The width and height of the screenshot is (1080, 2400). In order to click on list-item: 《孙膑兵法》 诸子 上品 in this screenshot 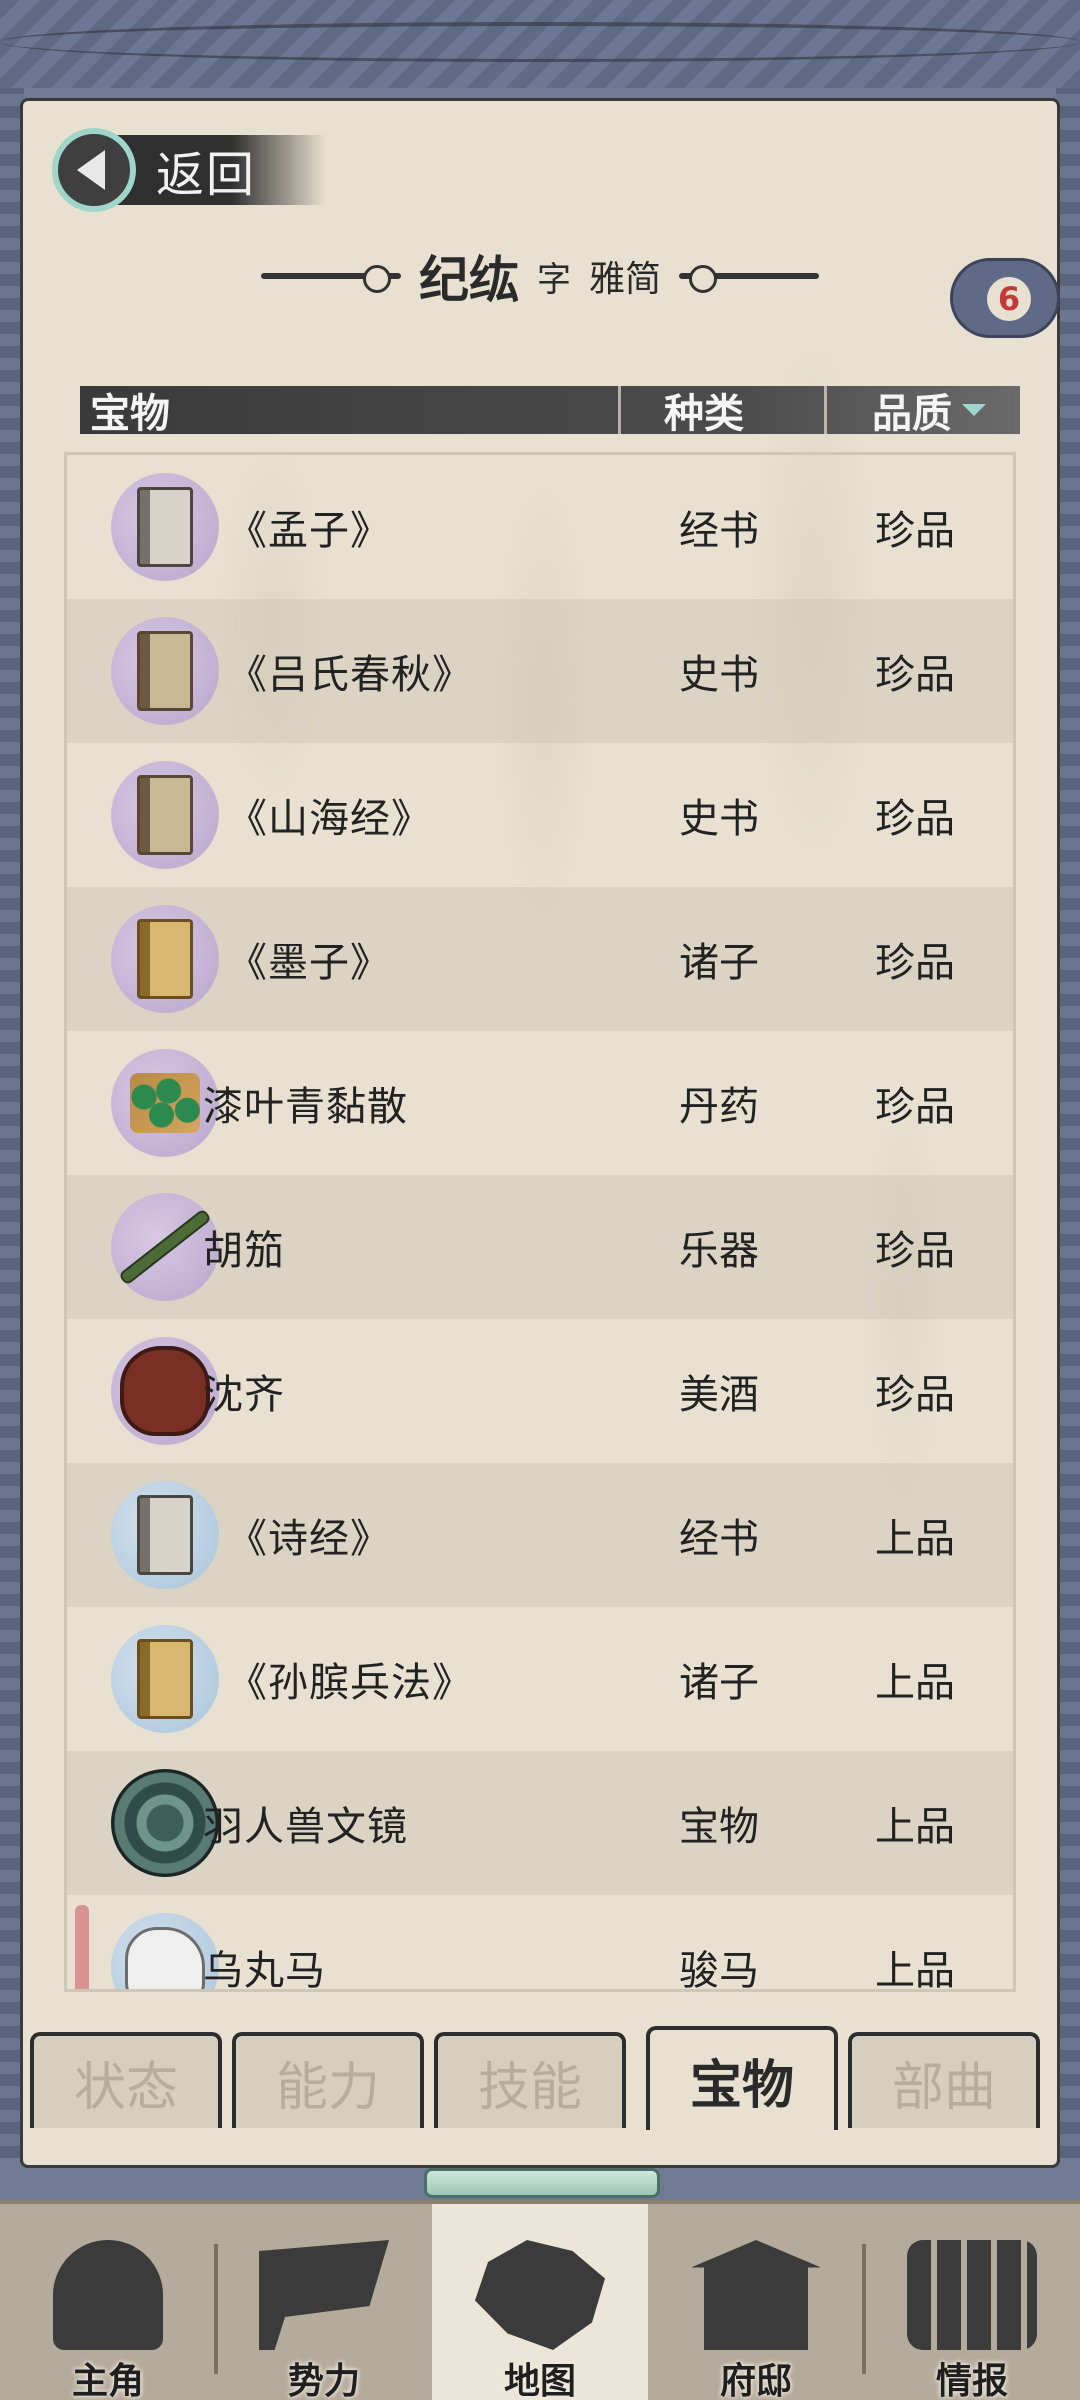, I will do `click(540, 1679)`.